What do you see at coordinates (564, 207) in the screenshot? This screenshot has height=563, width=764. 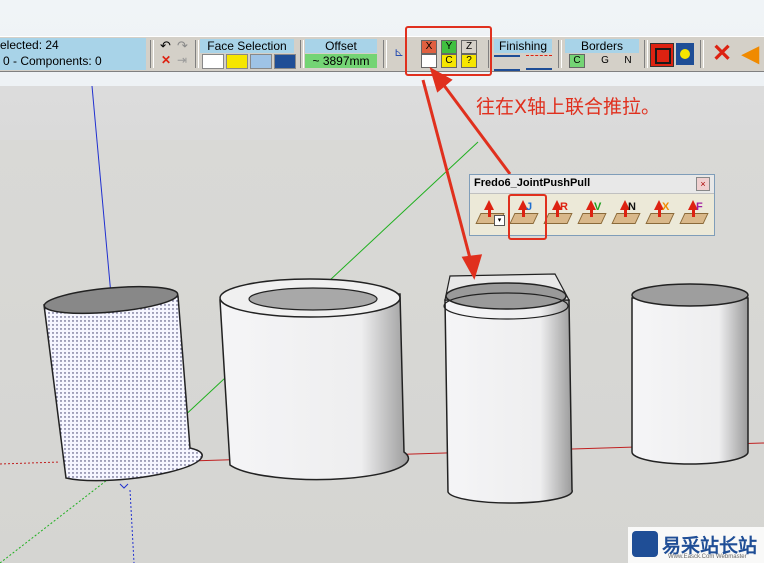 I see `tool-letter-r: R` at bounding box center [564, 207].